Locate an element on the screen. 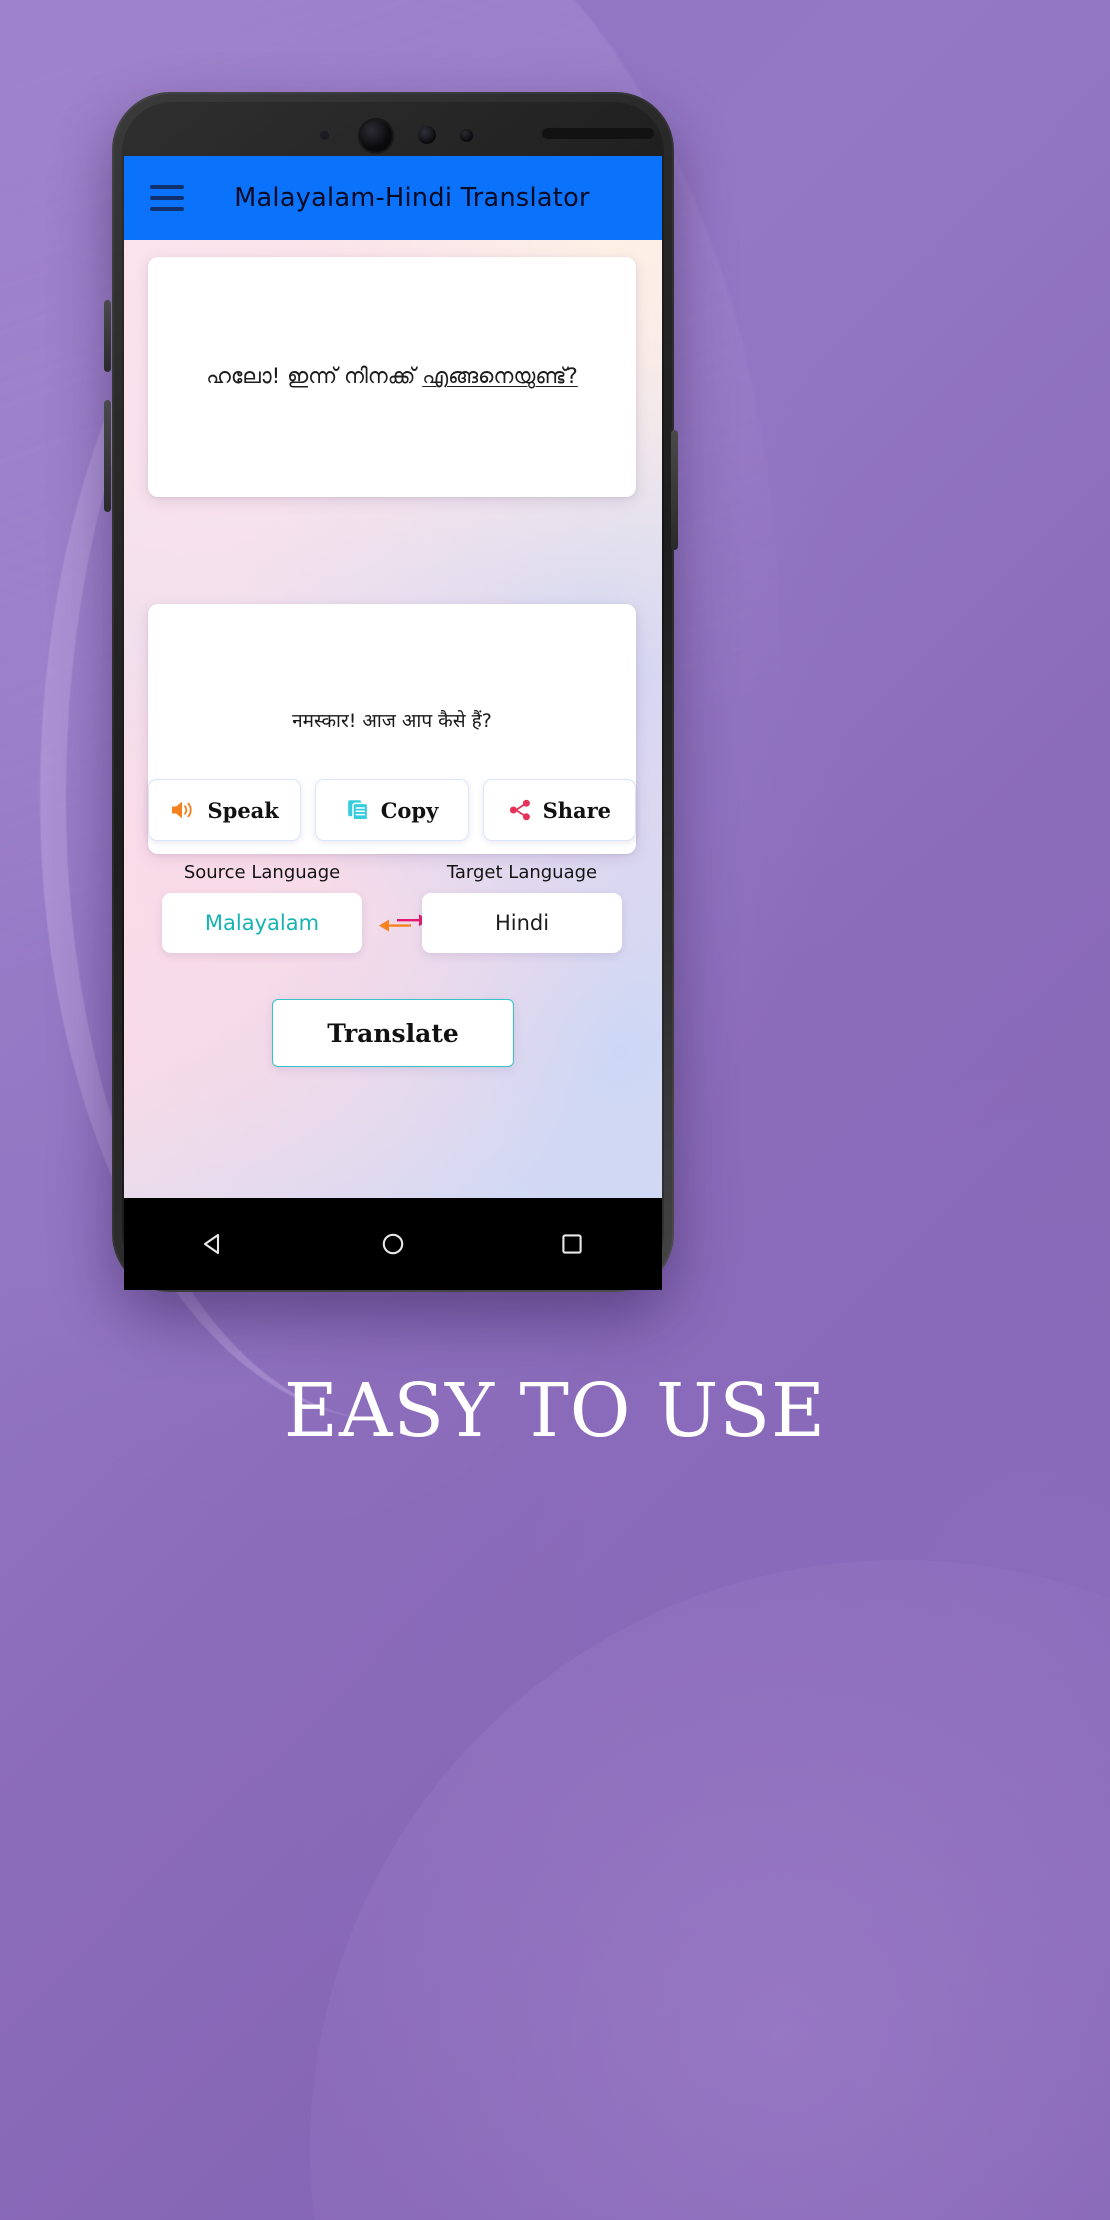  translate-button-label: Translate is located at coordinates (393, 1033).